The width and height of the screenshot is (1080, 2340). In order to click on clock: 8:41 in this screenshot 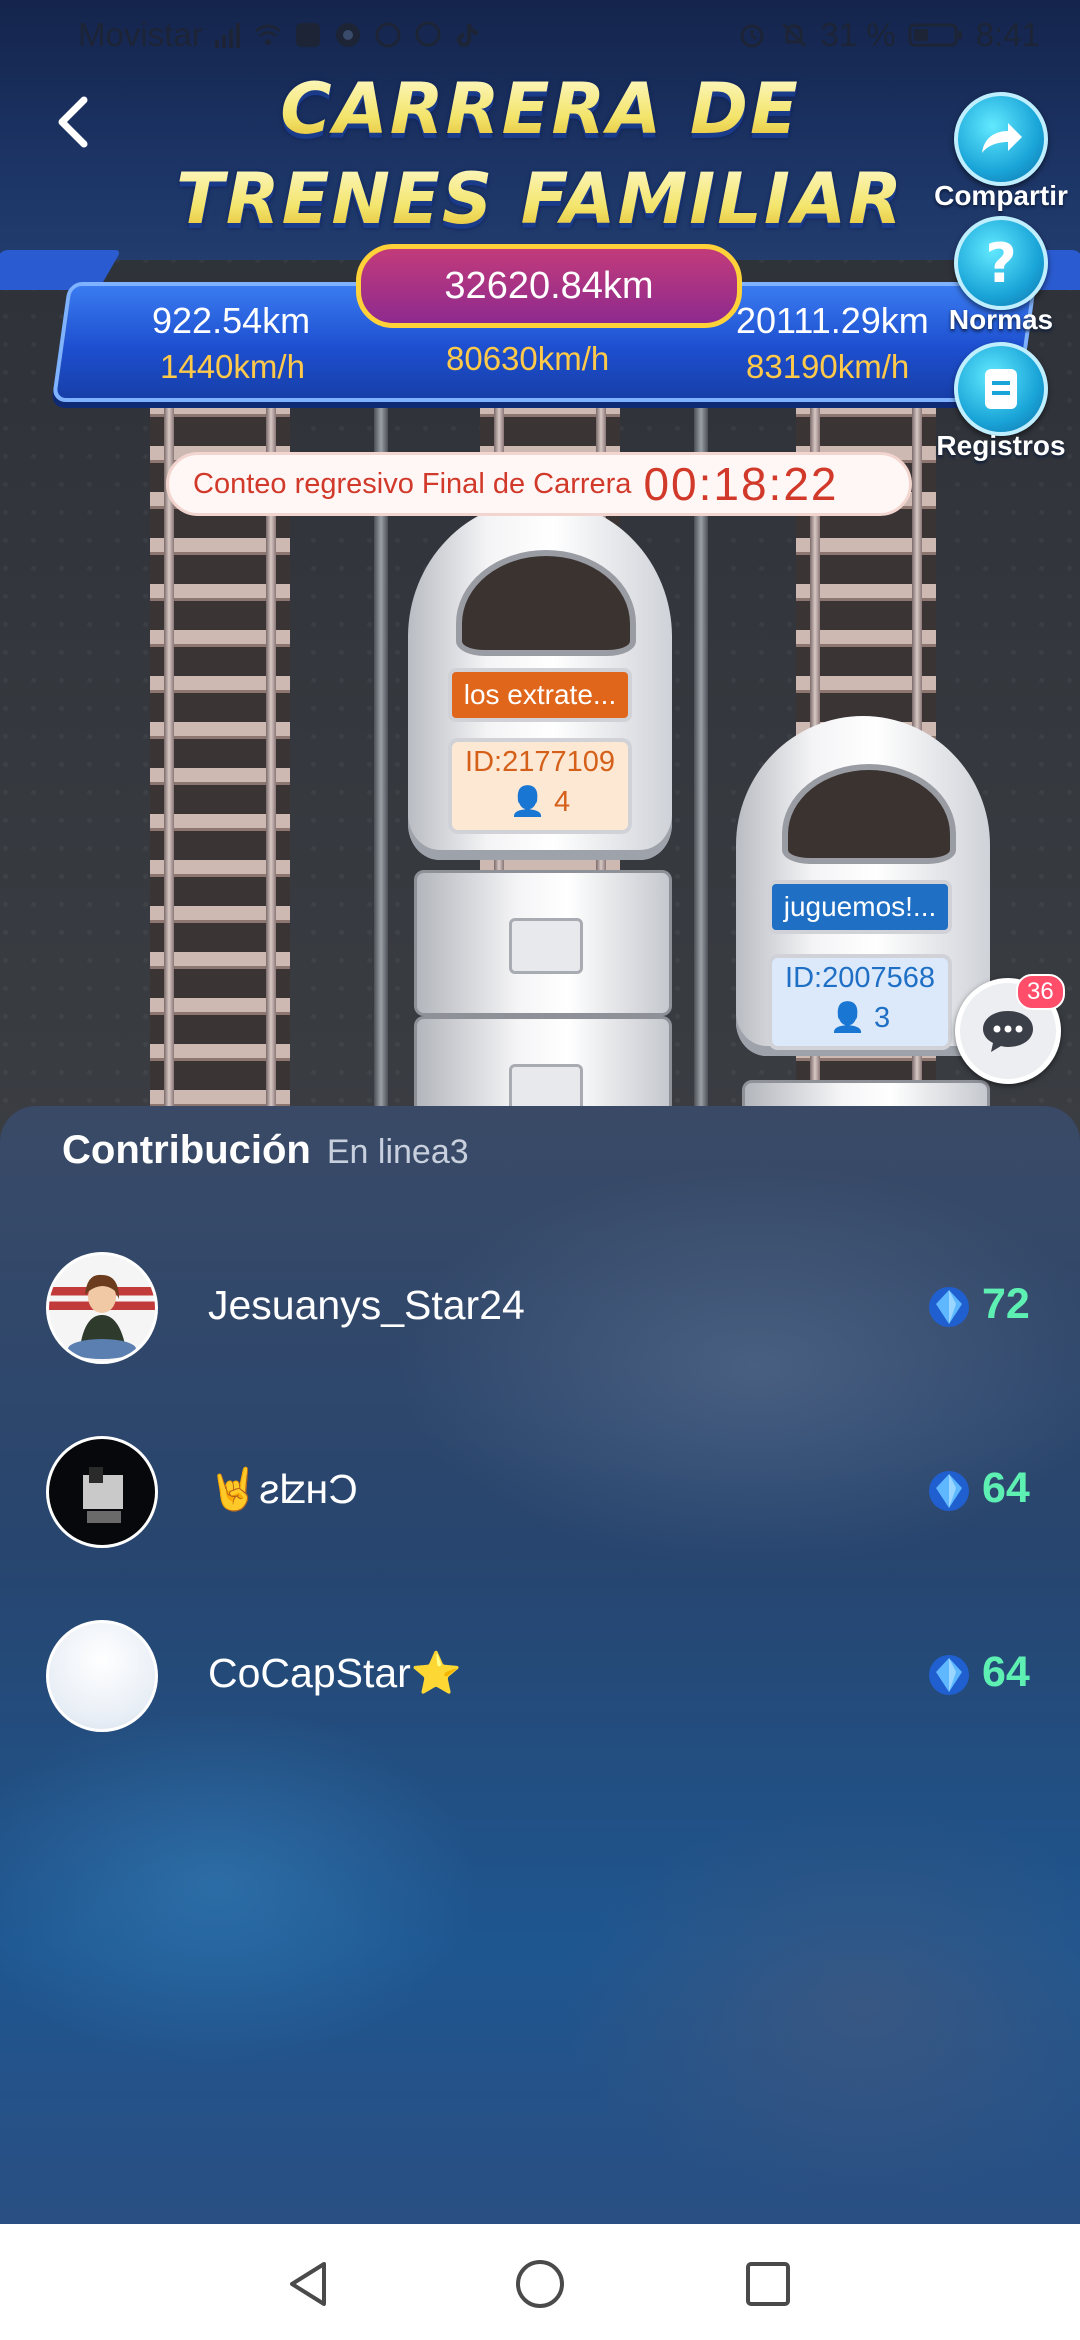, I will do `click(1007, 34)`.